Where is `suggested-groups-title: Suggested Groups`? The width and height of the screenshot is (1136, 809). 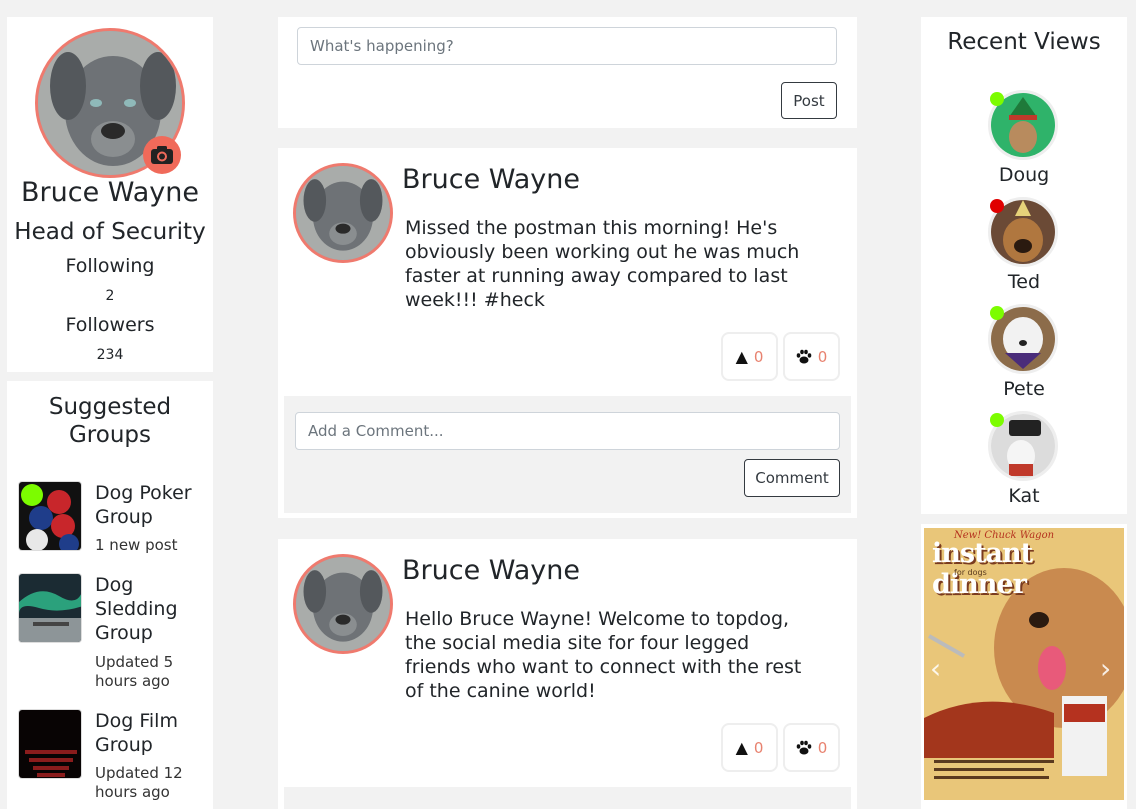 suggested-groups-title: Suggested Groups is located at coordinates (110, 421).